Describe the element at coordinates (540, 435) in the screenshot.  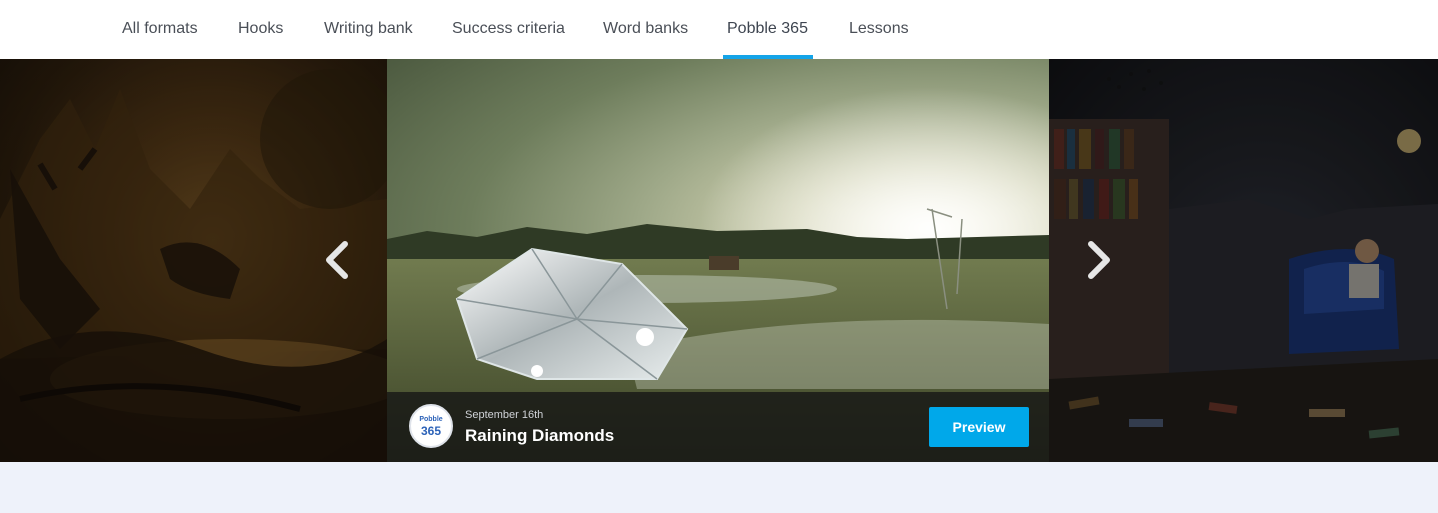
I see `slide-title: Raining Diamonds` at that location.